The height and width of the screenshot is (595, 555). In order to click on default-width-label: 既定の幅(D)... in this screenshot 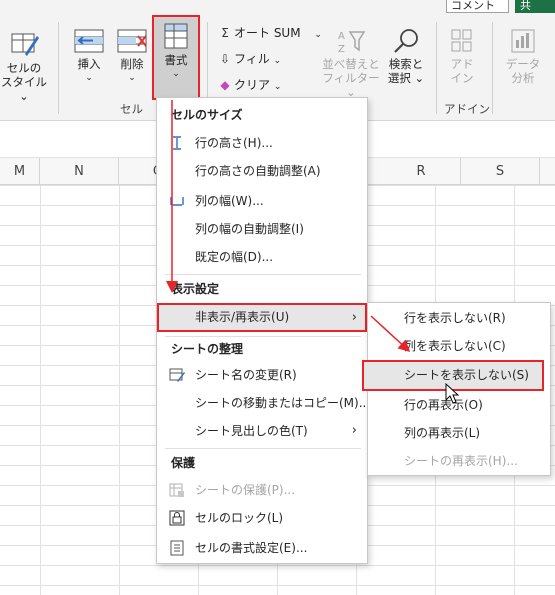, I will do `click(234, 257)`.